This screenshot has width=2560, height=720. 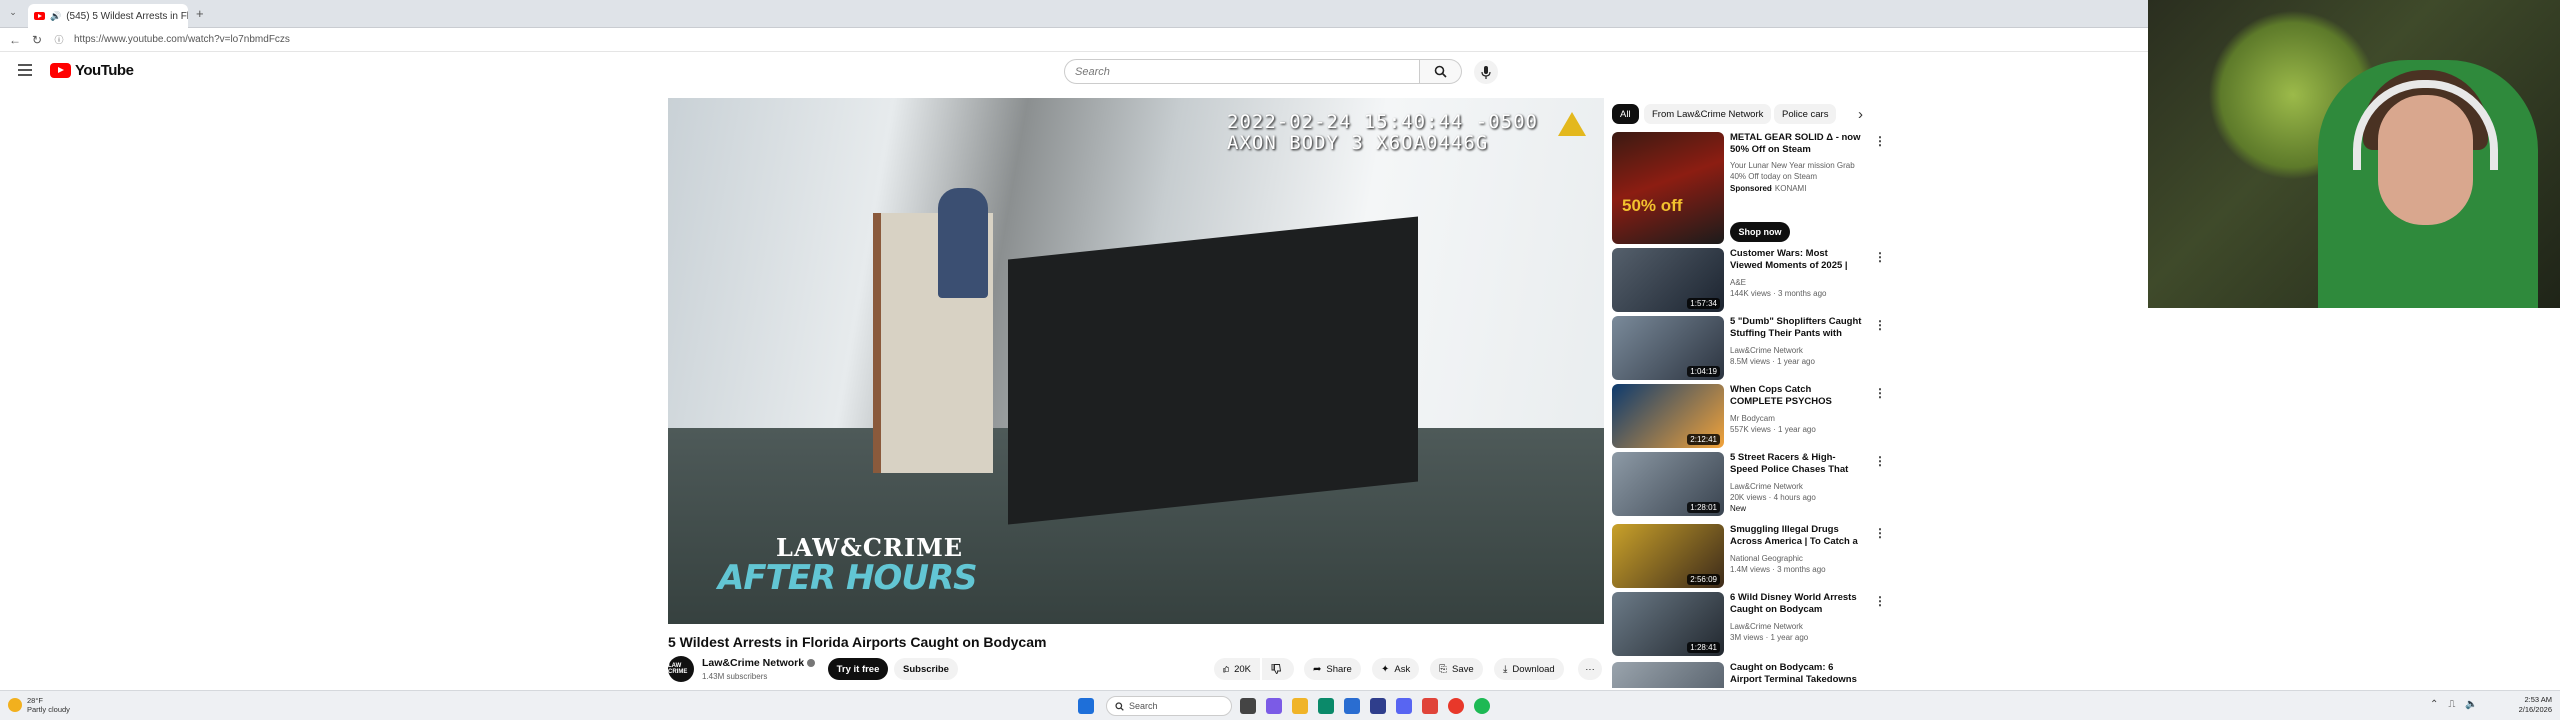 What do you see at coordinates (2434, 704) in the screenshot?
I see `tray-chevron-icon: ⌃` at bounding box center [2434, 704].